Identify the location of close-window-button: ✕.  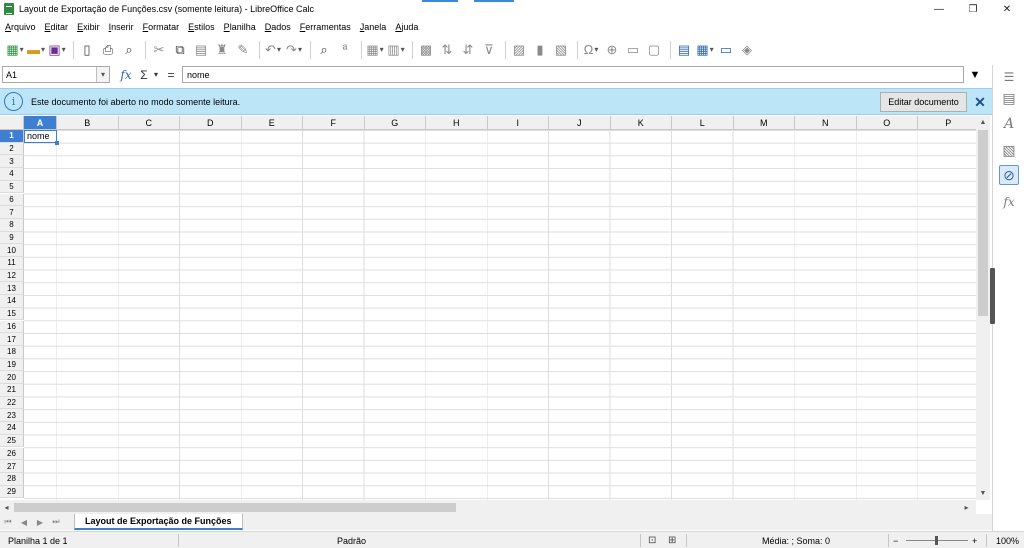
(1007, 9).